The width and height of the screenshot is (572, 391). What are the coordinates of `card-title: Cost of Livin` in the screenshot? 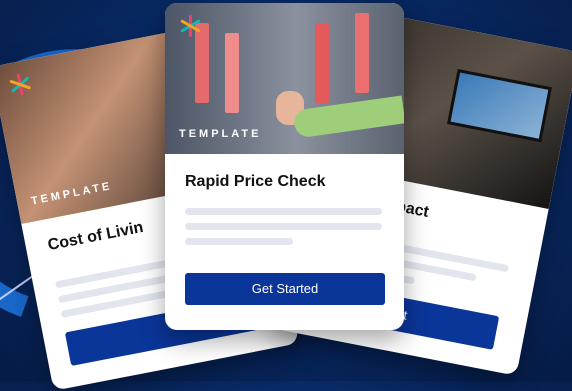 It's located at (95, 236).